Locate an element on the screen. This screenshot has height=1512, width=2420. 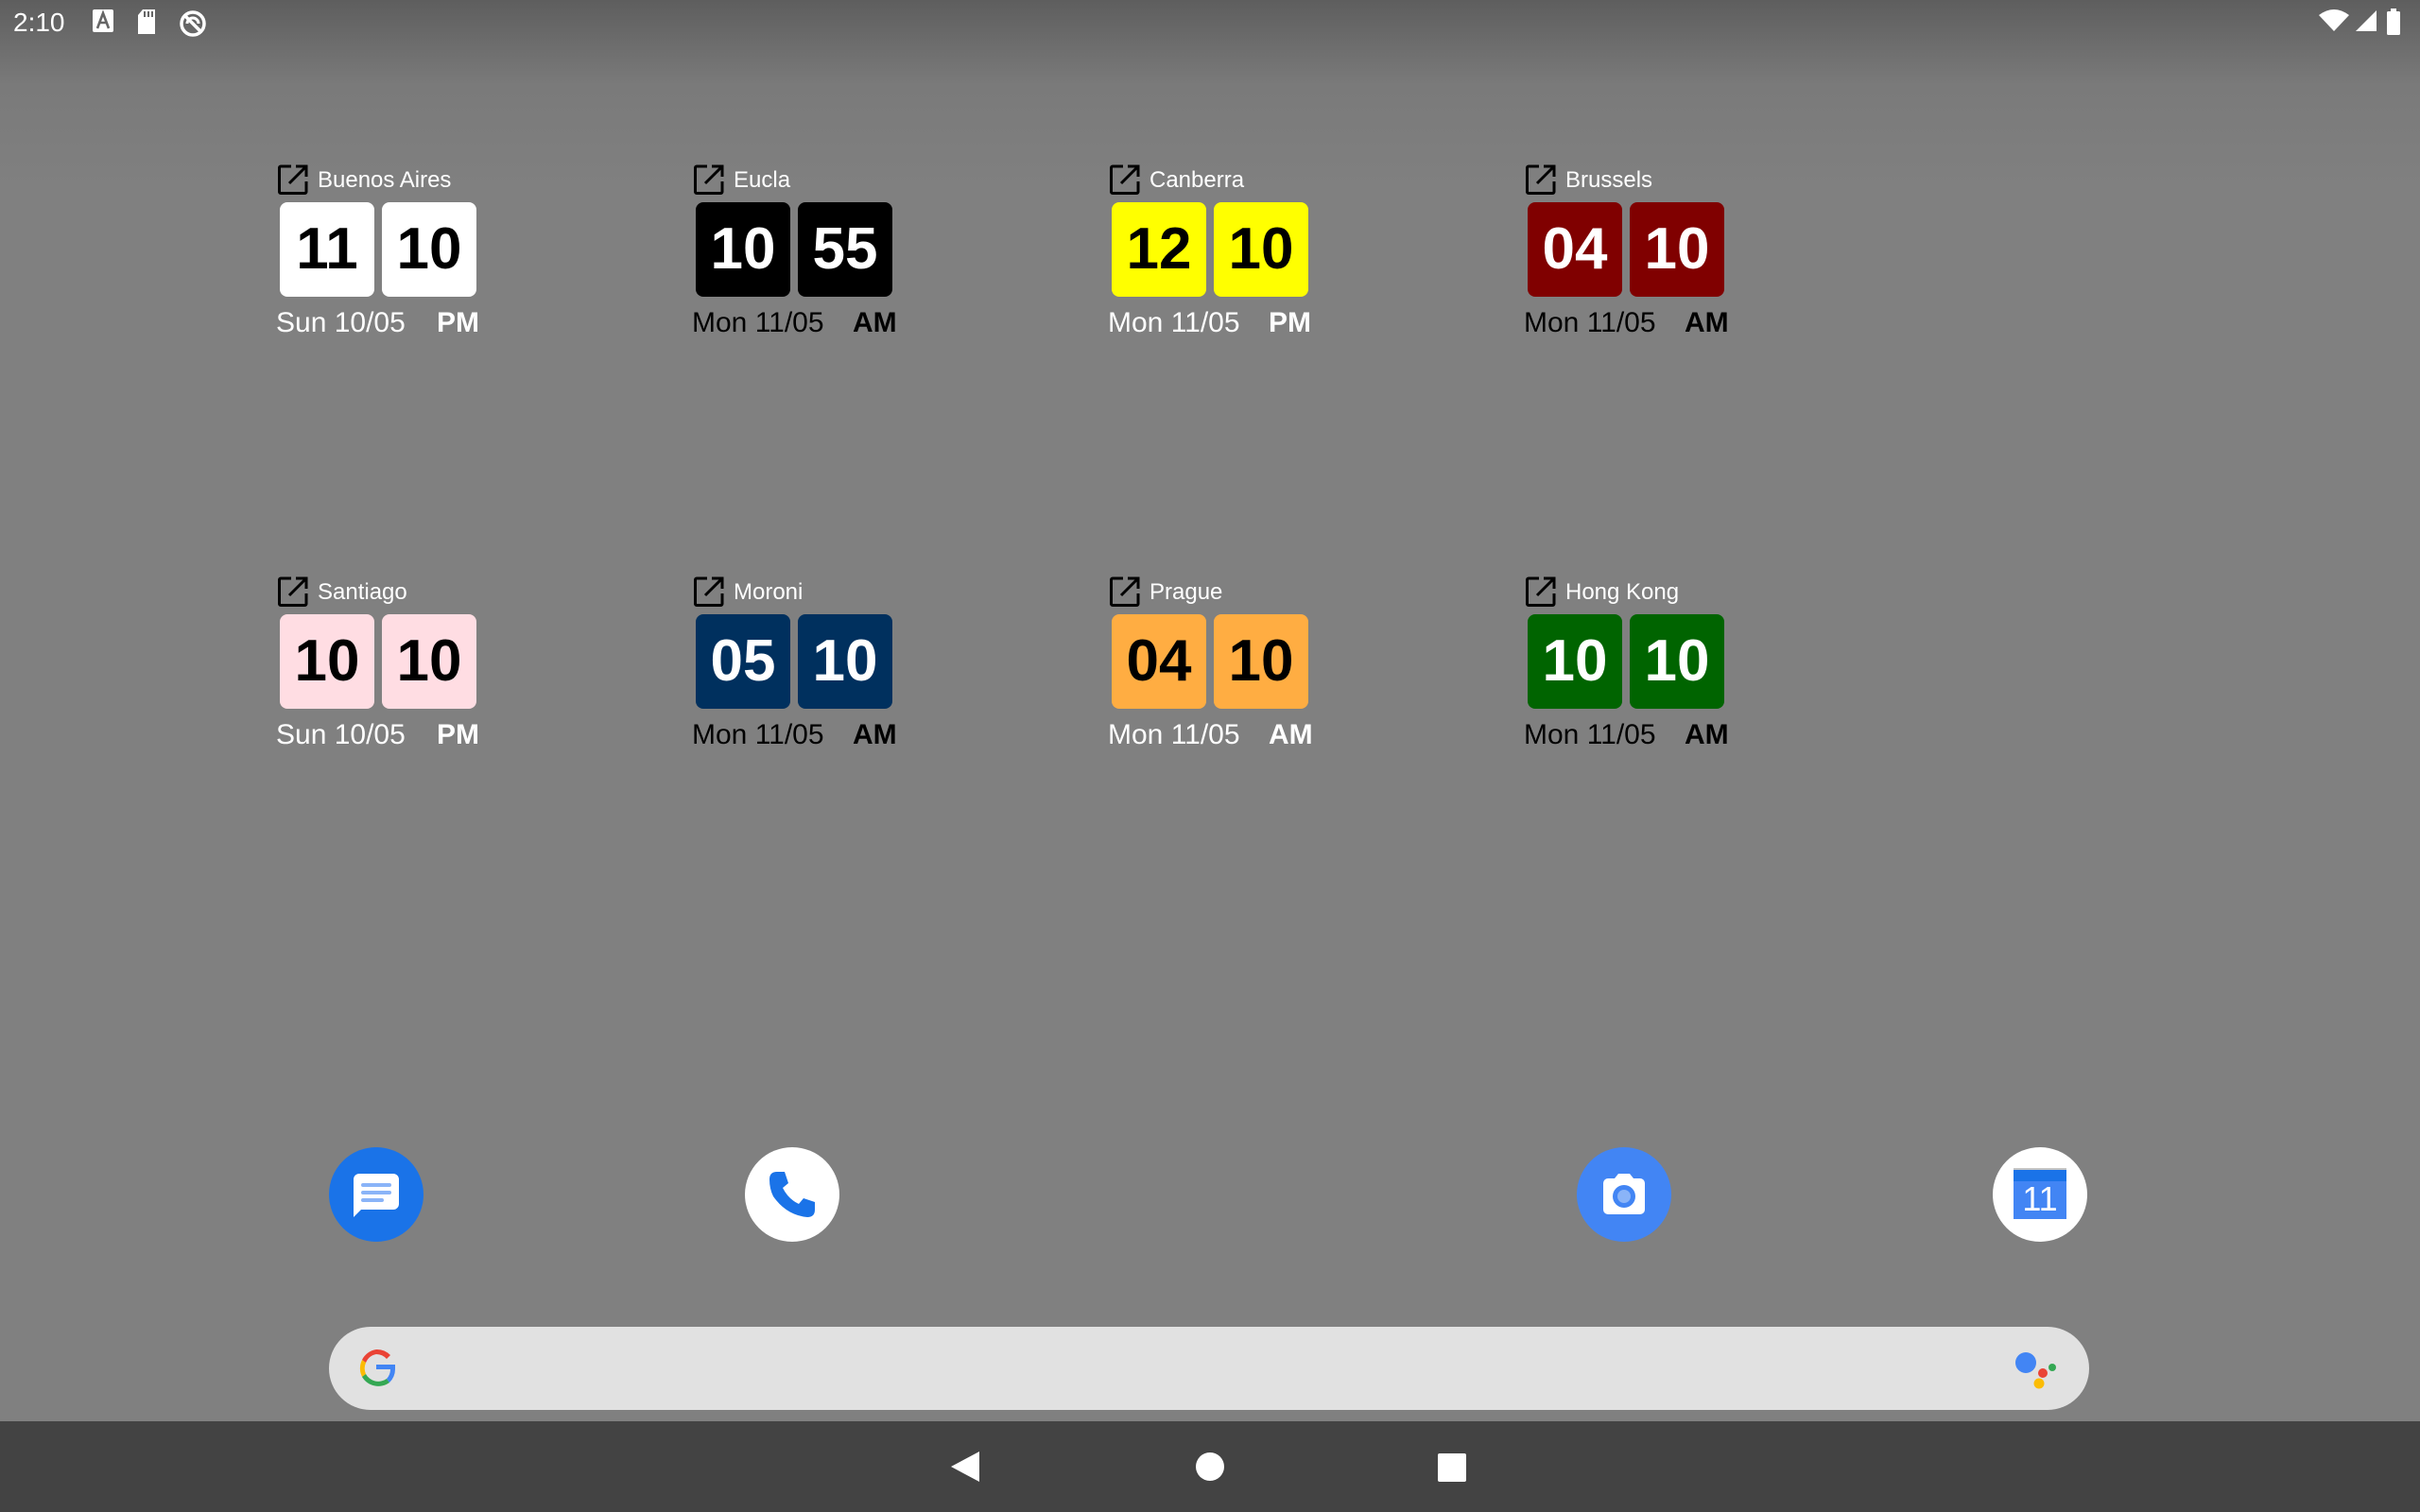
phone-icon is located at coordinates (792, 1194).